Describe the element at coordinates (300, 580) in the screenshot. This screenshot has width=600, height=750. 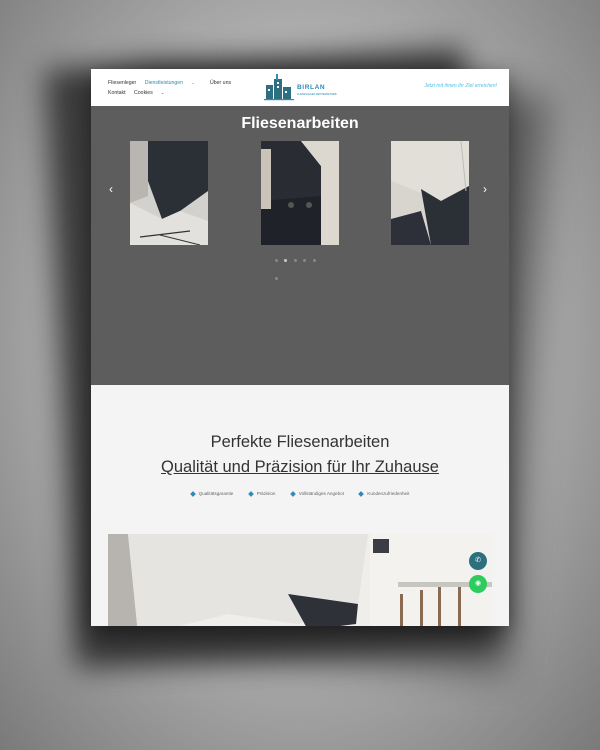
I see `project-photo` at that location.